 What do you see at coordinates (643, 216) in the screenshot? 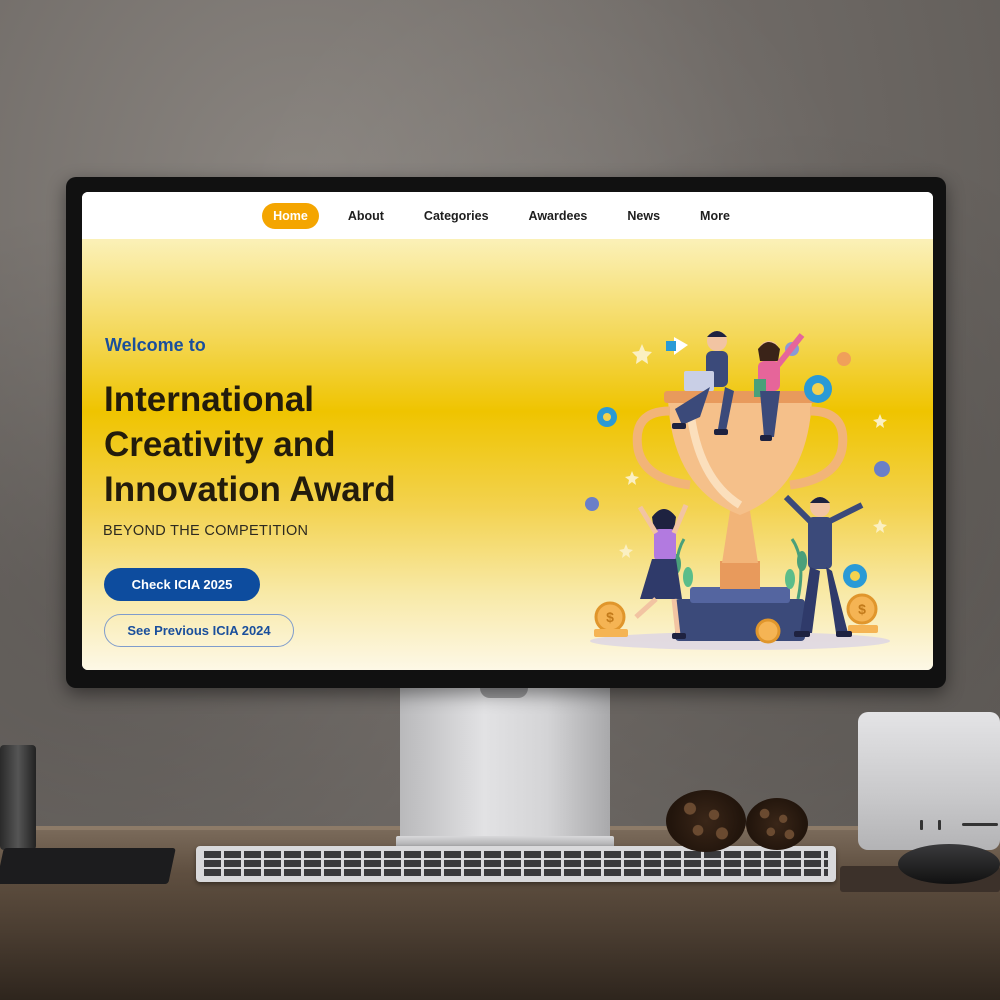
I see `nav-item-news: News` at bounding box center [643, 216].